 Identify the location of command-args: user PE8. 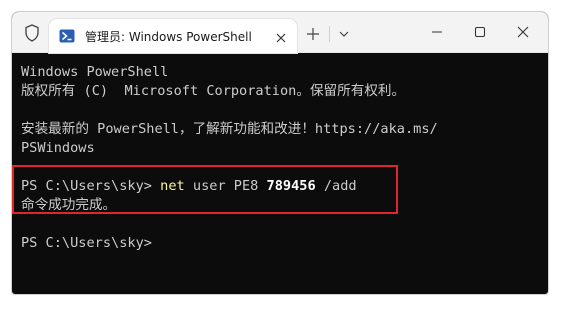
(225, 186).